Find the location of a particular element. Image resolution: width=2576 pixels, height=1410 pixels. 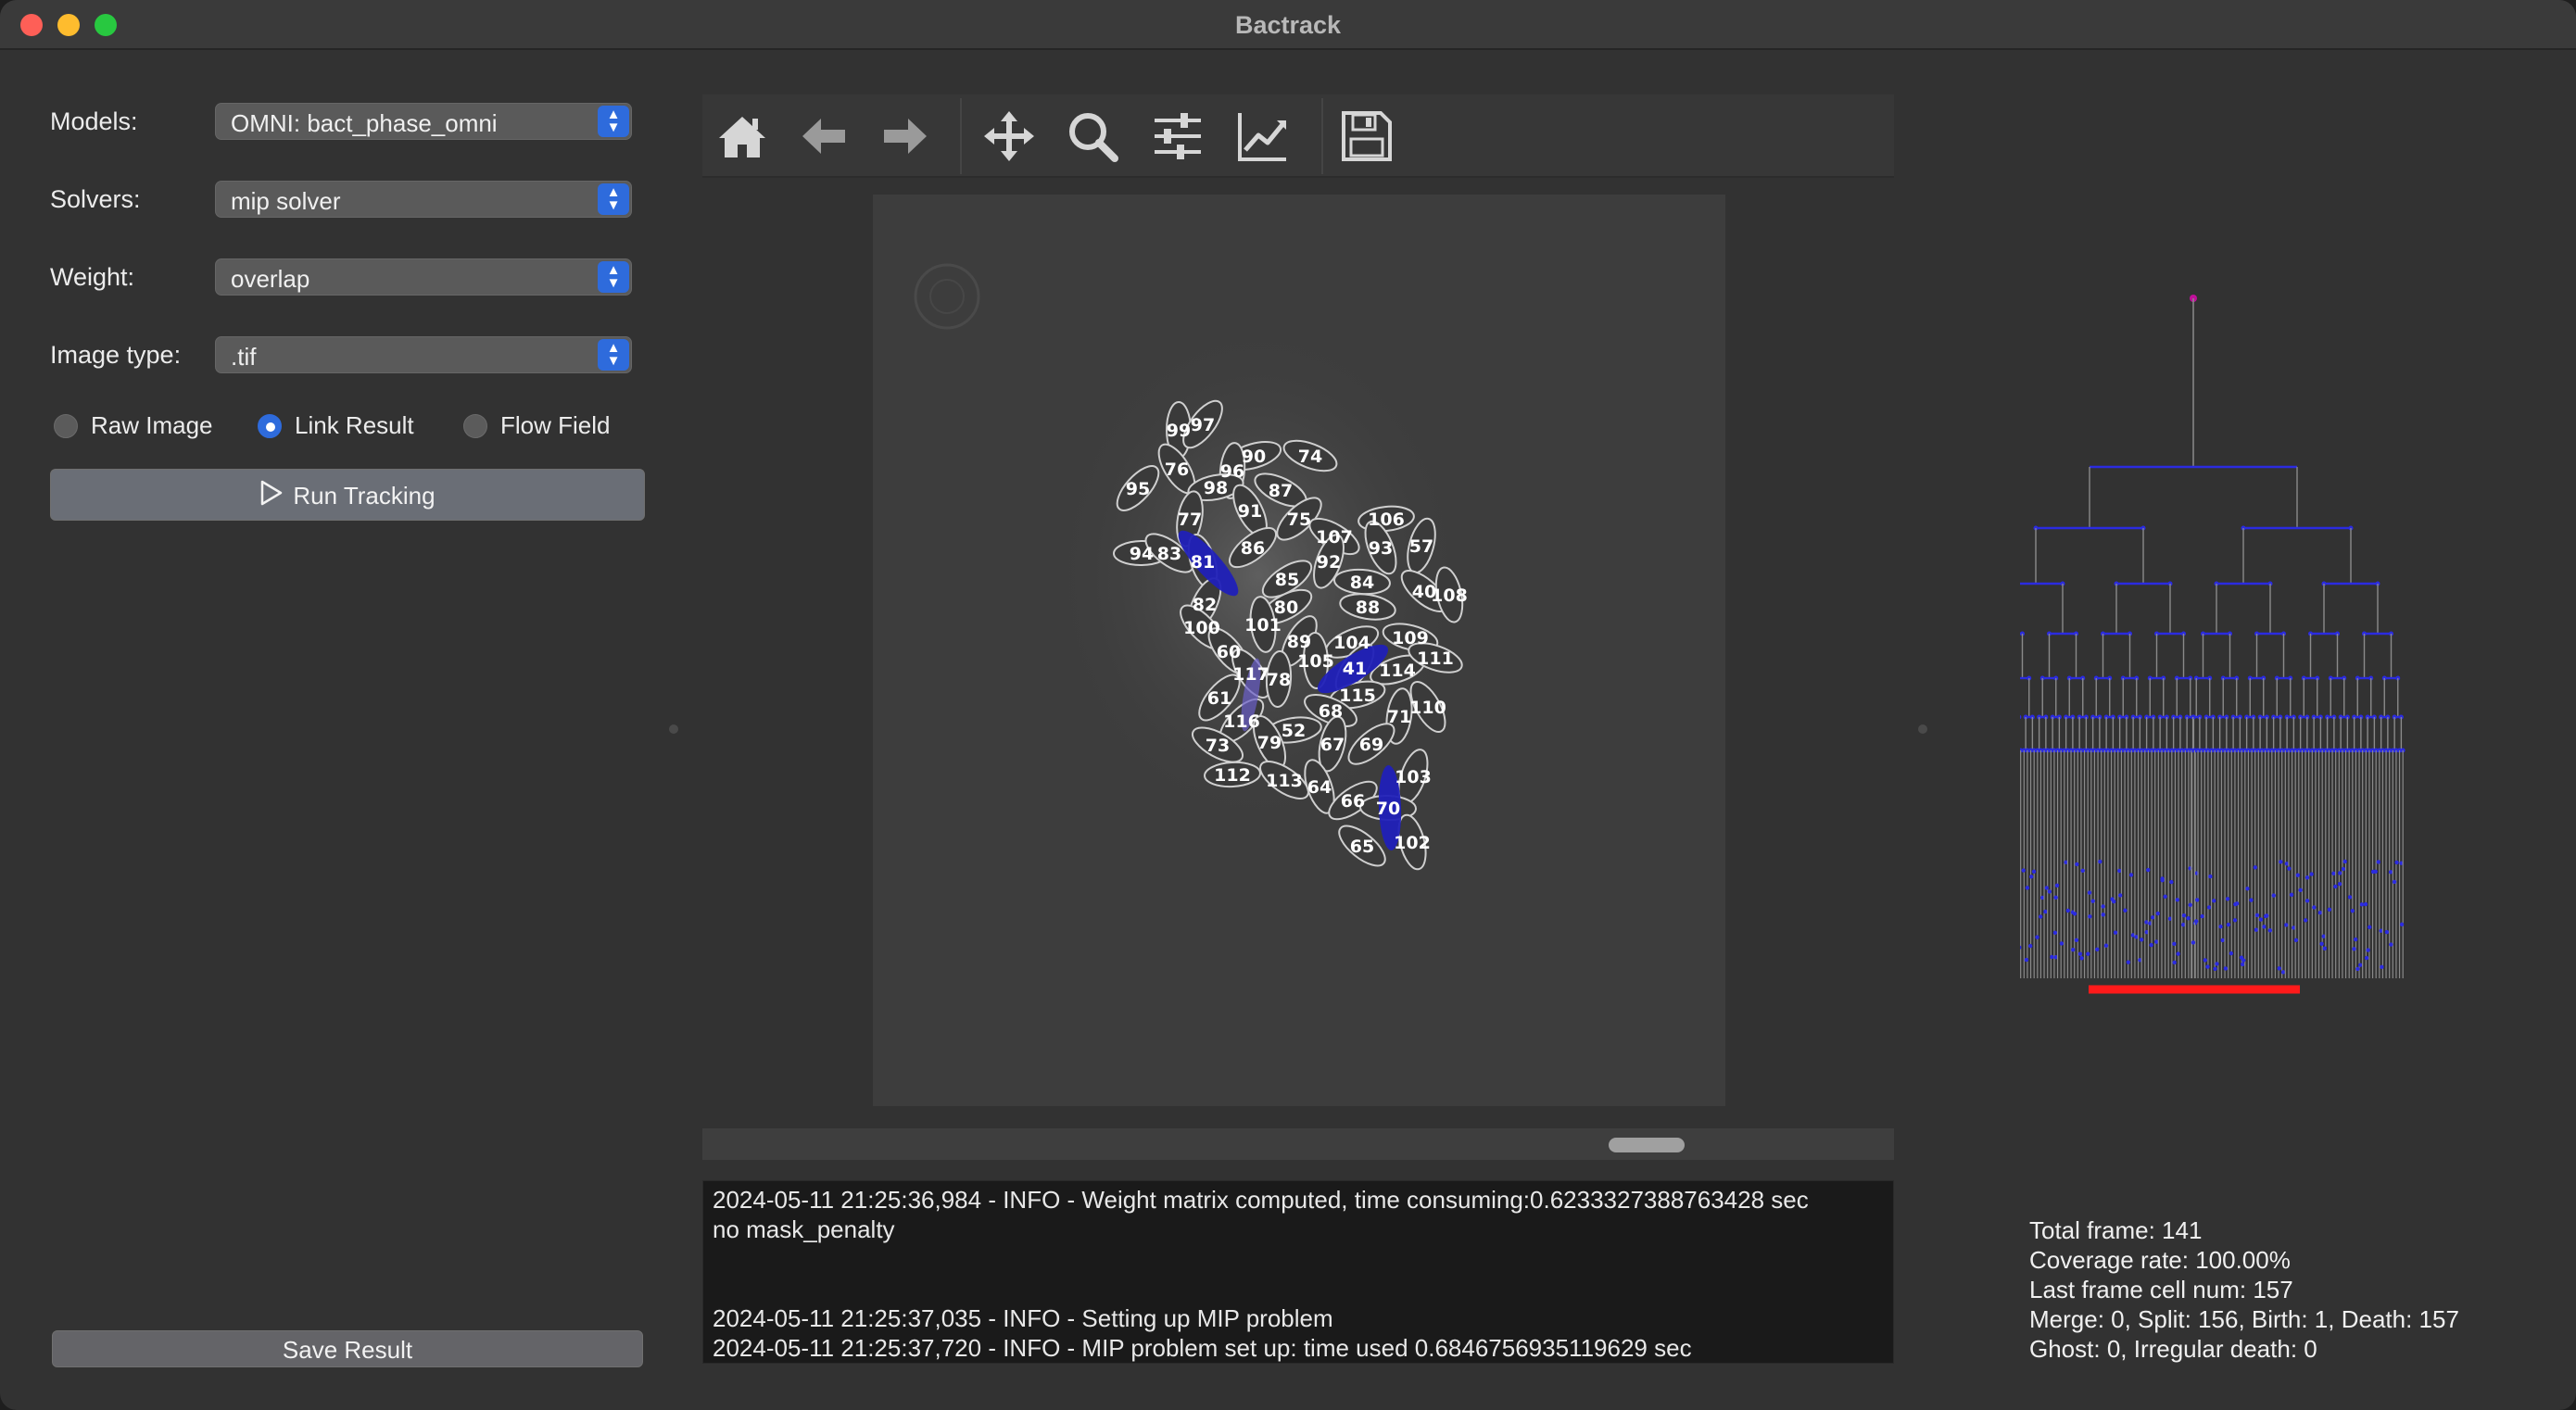

cell-label: 64 is located at coordinates (1320, 787).